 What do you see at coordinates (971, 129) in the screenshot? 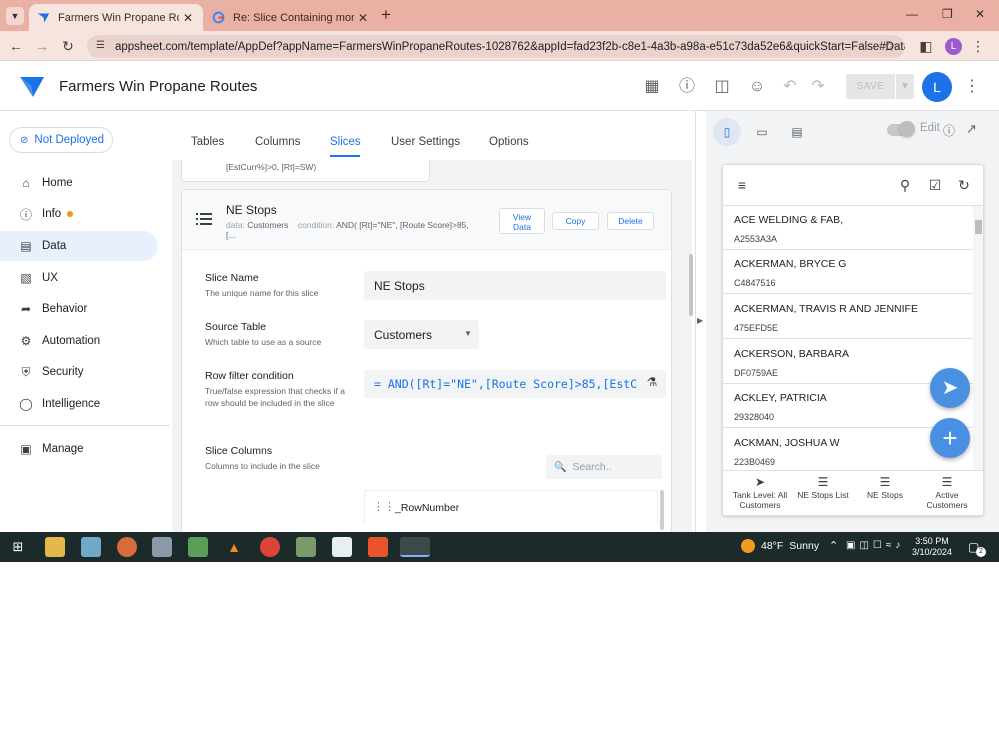
I see `open-external-icon: ↗` at bounding box center [971, 129].